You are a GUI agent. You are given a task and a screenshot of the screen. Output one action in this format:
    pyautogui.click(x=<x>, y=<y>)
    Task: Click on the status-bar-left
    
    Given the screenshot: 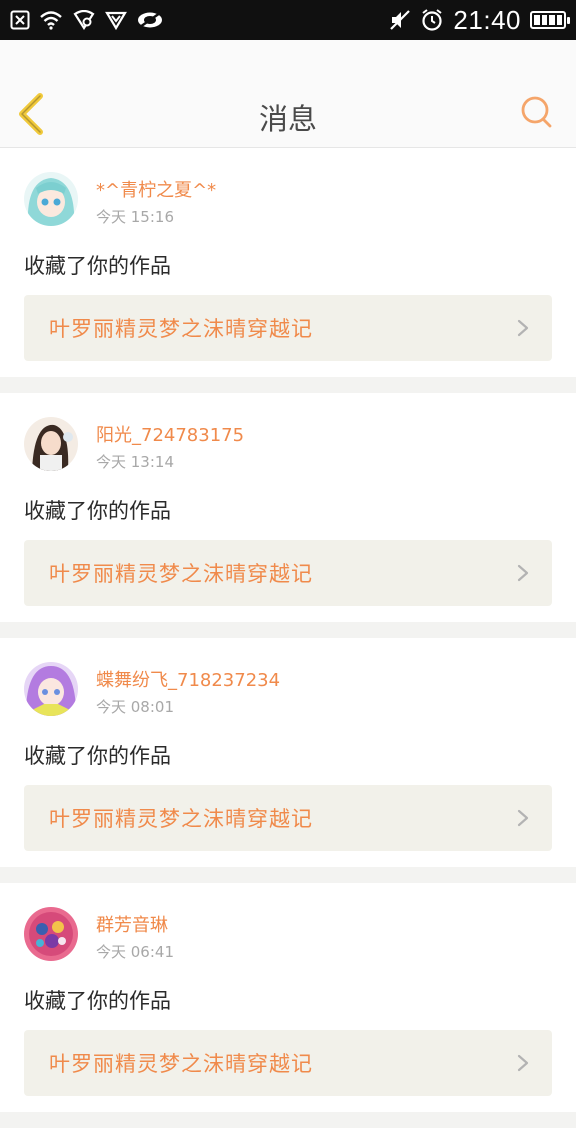 What is the action you would take?
    pyautogui.click(x=87, y=20)
    